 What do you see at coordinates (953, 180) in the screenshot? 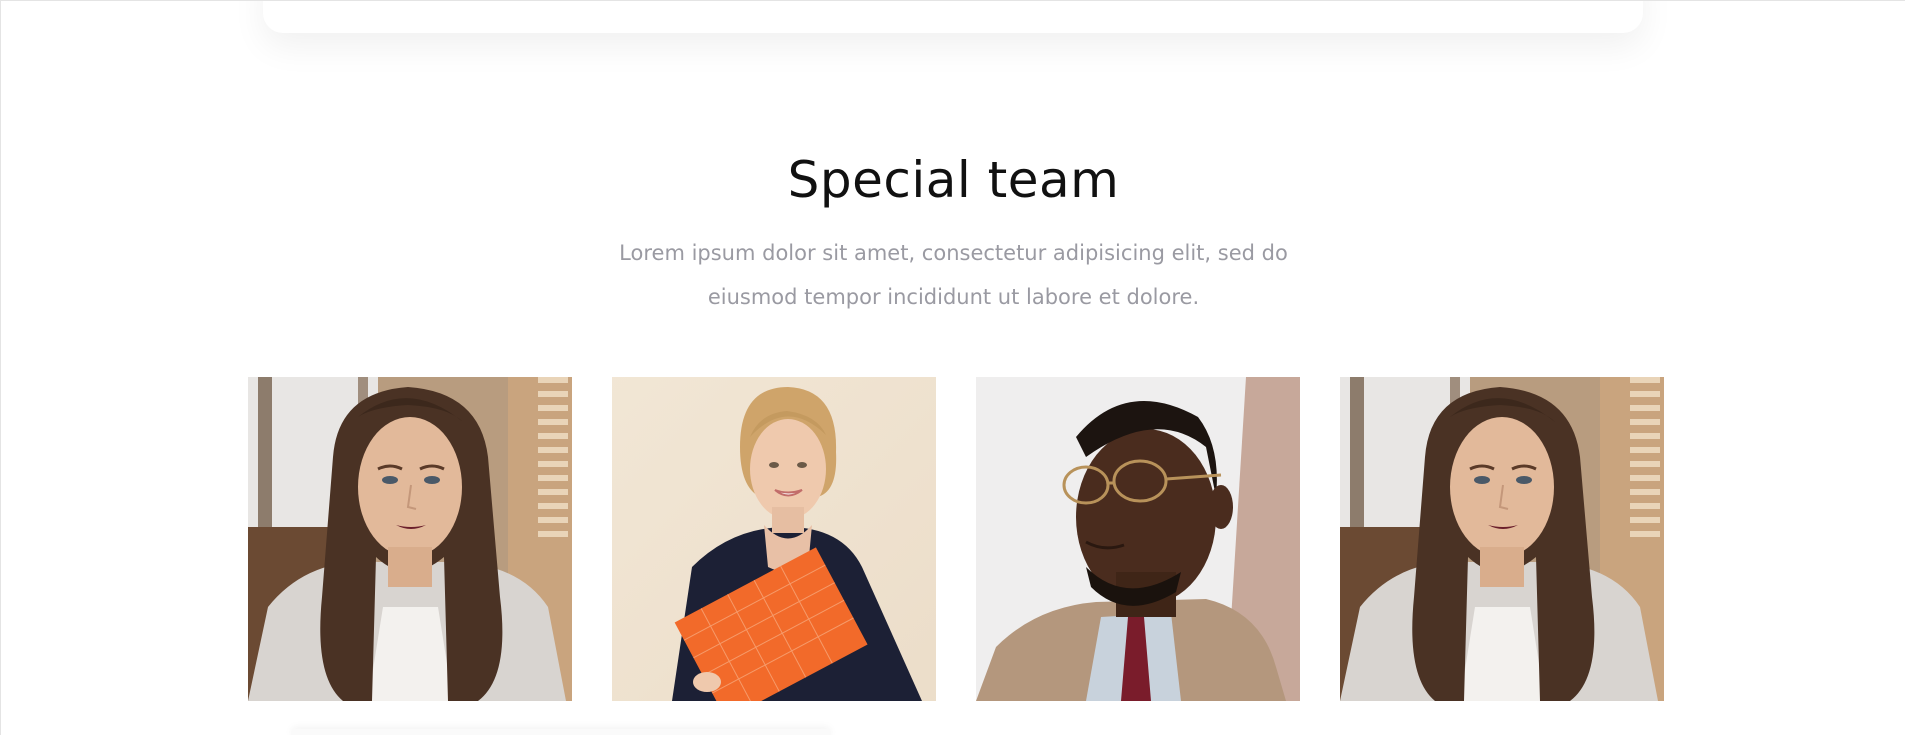
I see `section-title: Special team` at bounding box center [953, 180].